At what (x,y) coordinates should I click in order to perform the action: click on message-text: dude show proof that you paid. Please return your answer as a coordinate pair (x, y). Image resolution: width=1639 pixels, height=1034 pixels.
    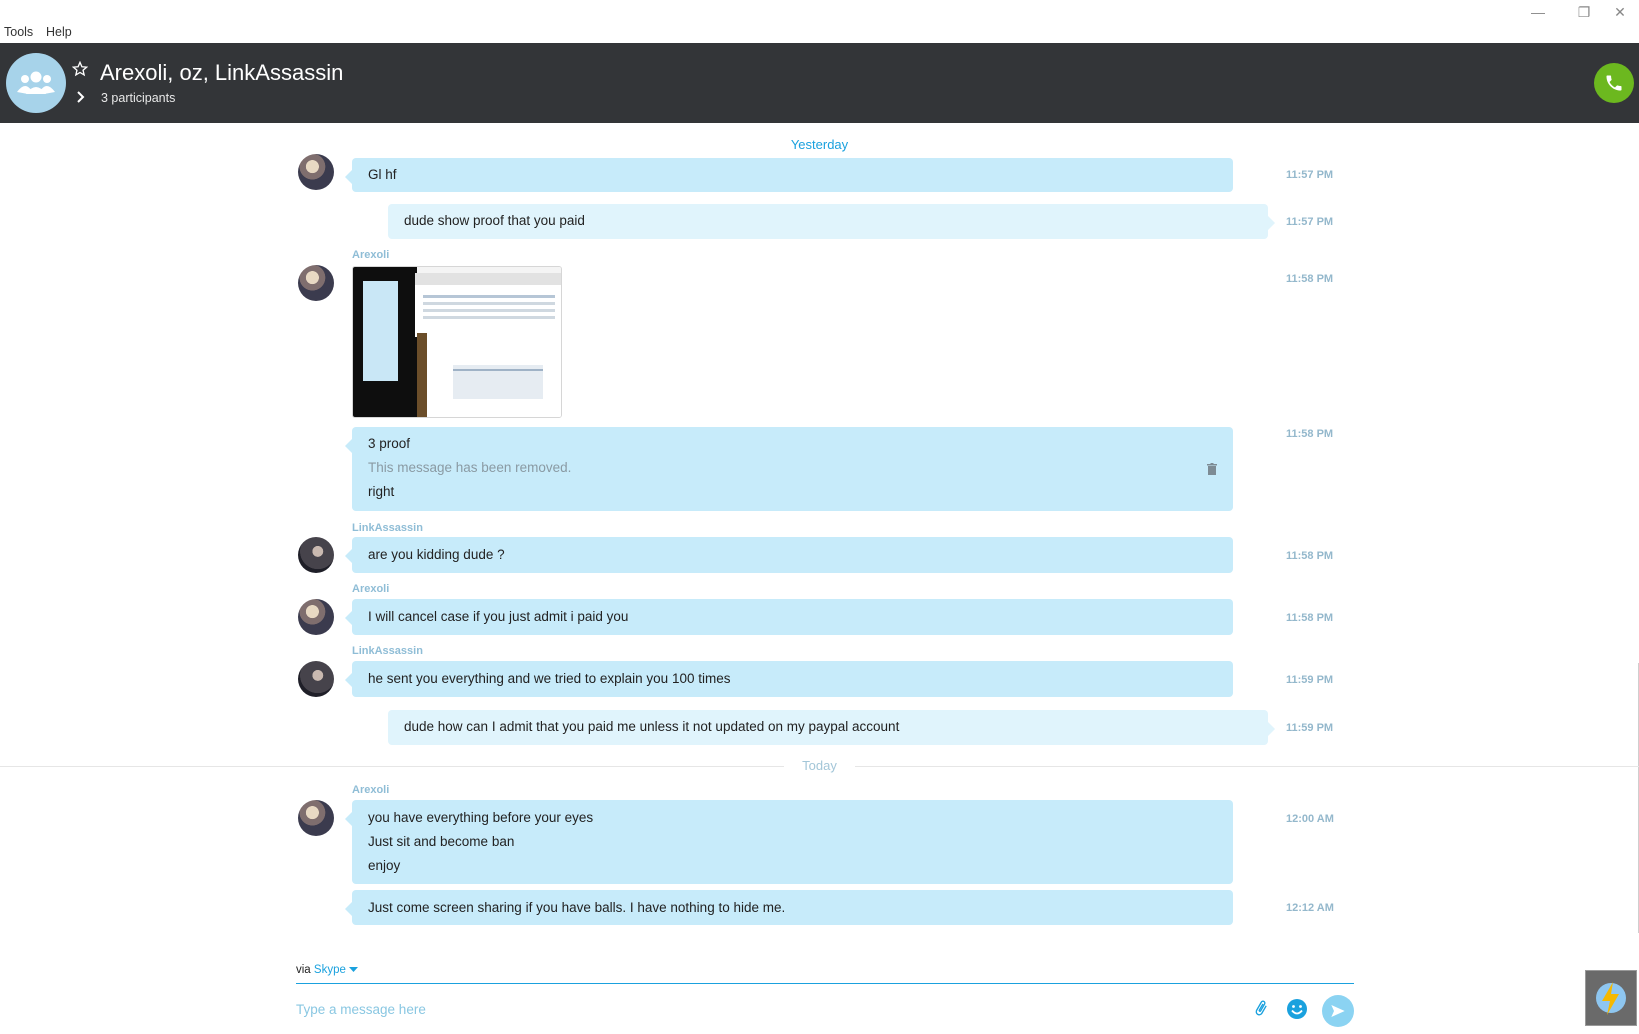
    Looking at the image, I should click on (494, 220).